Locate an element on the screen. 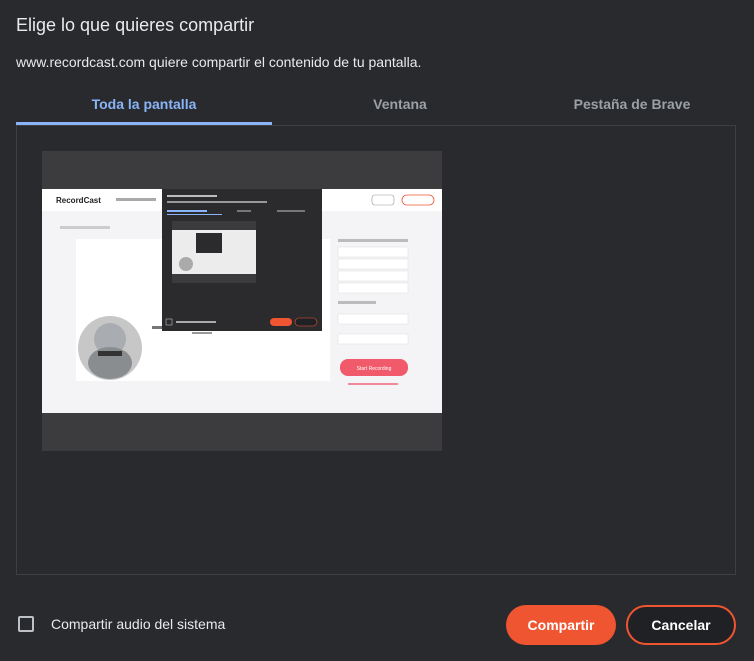 The image size is (754, 661). preview-logo: RecordCast is located at coordinates (78, 200).